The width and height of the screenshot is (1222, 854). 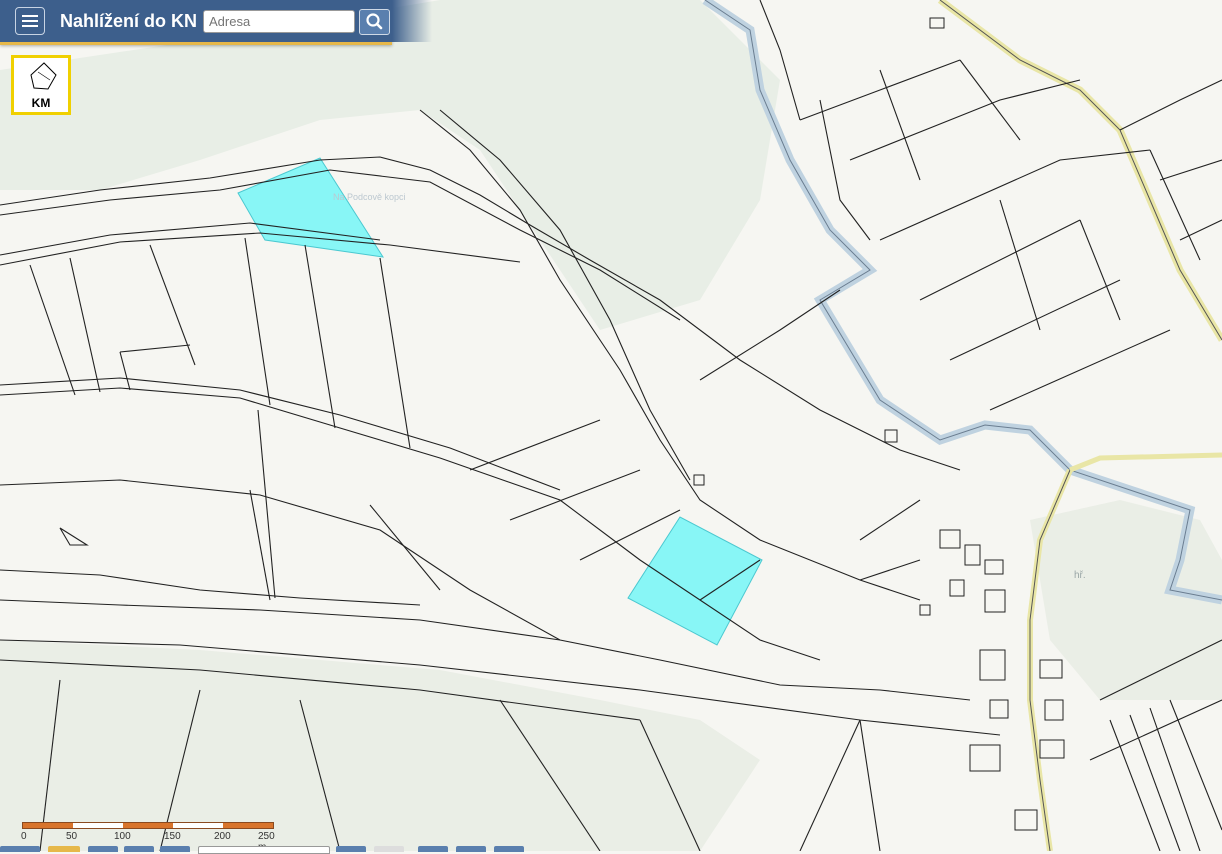 I want to click on scale-label: 50, so click(x=72, y=836).